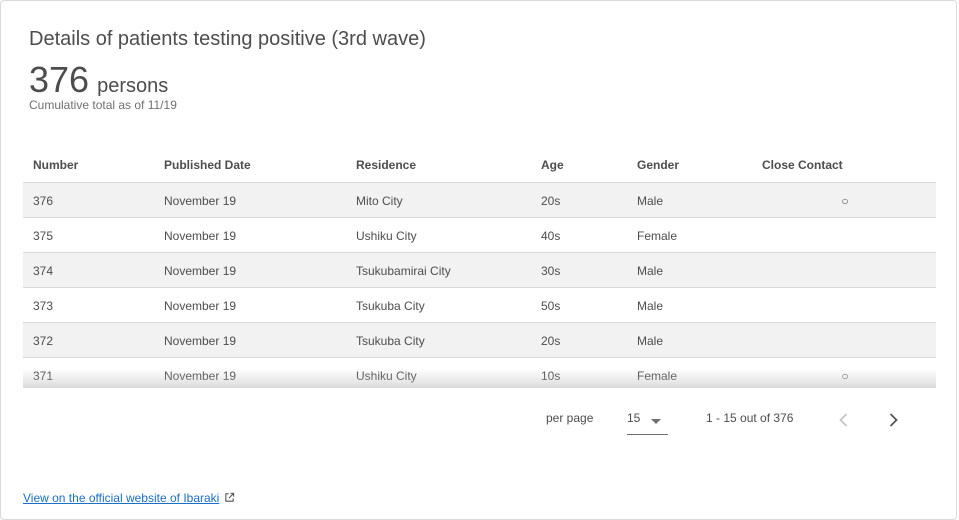  Describe the element at coordinates (121, 498) in the screenshot. I see `official-website-link-text: View on the official website of Ibaraki` at that location.